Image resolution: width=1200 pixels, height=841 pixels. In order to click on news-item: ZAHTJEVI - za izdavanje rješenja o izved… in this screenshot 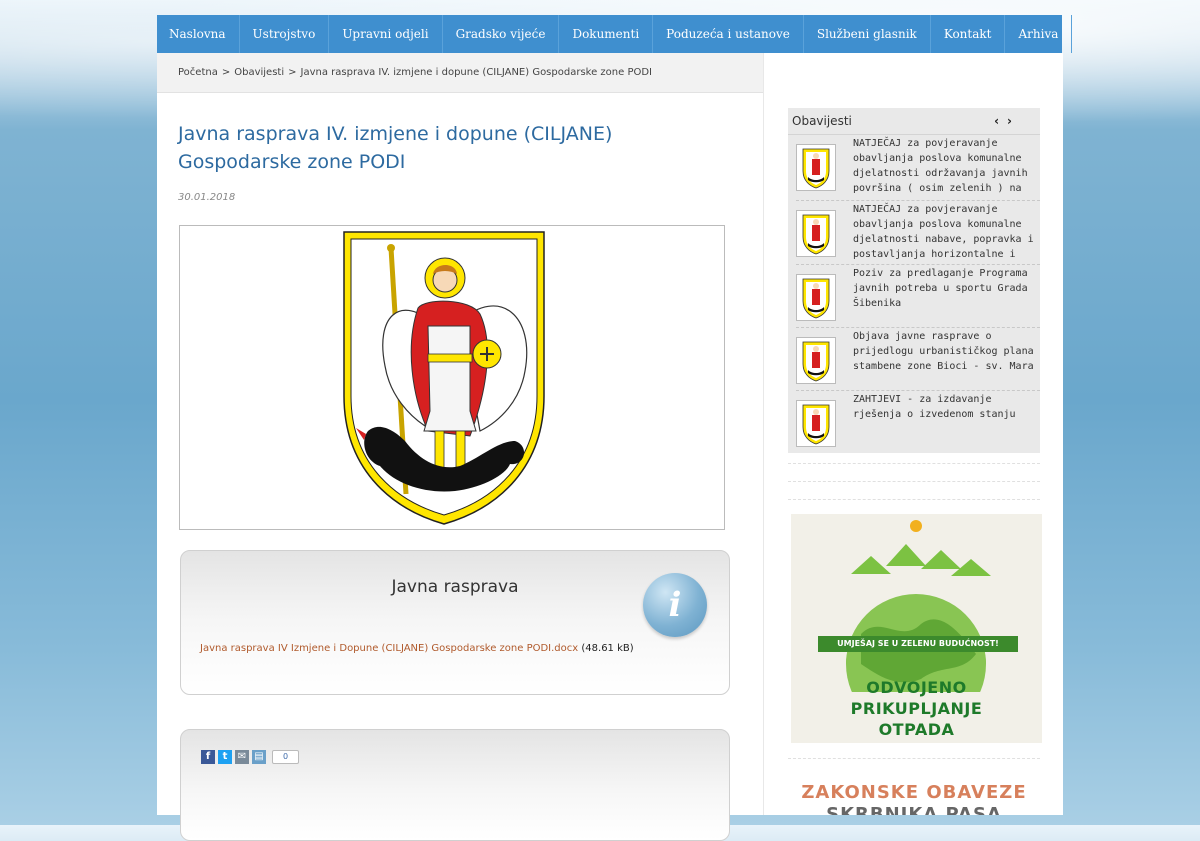, I will do `click(914, 422)`.